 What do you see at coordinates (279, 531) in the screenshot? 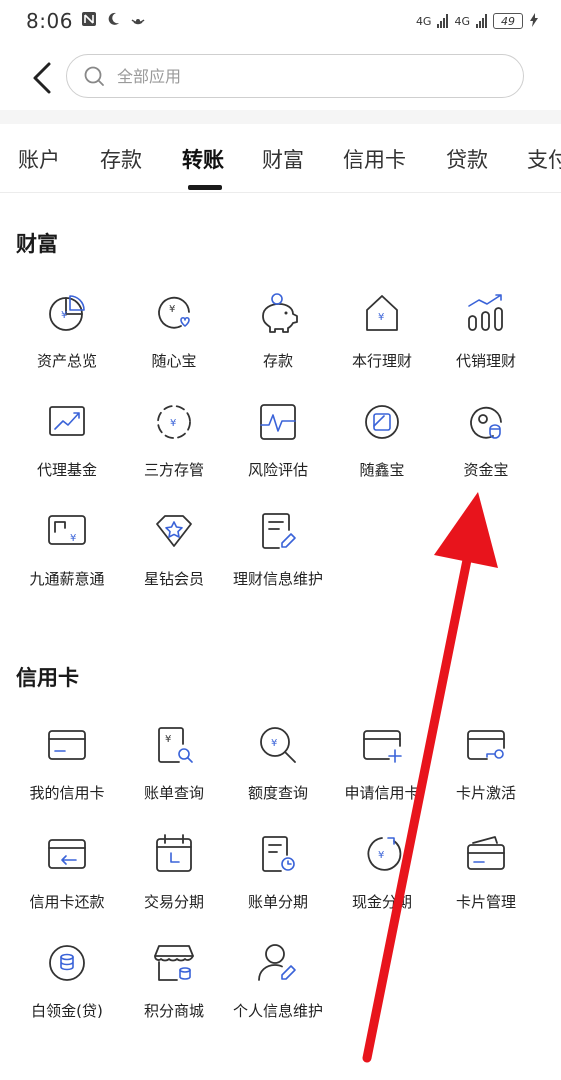
I see `document-edit-icon` at bounding box center [279, 531].